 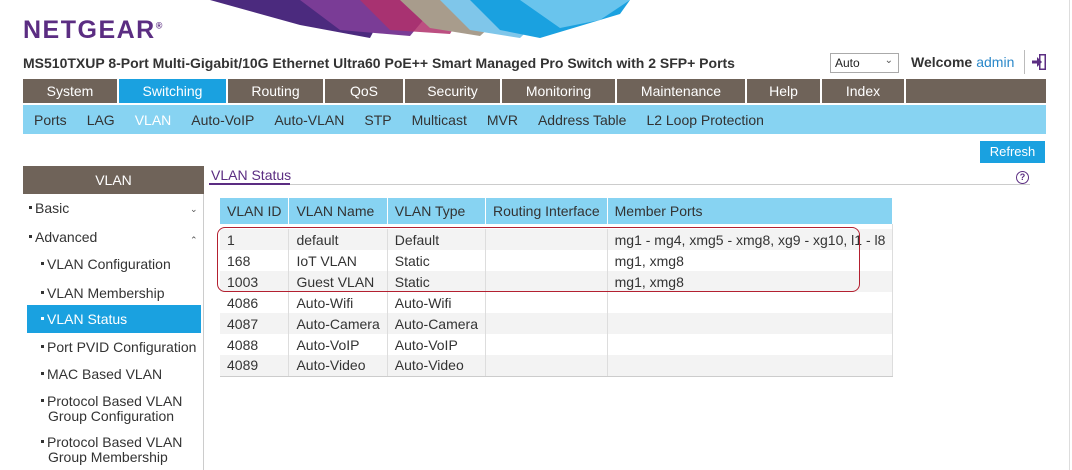 I want to click on sidebar-item-label: Port PVID Configuration, so click(x=122, y=347).